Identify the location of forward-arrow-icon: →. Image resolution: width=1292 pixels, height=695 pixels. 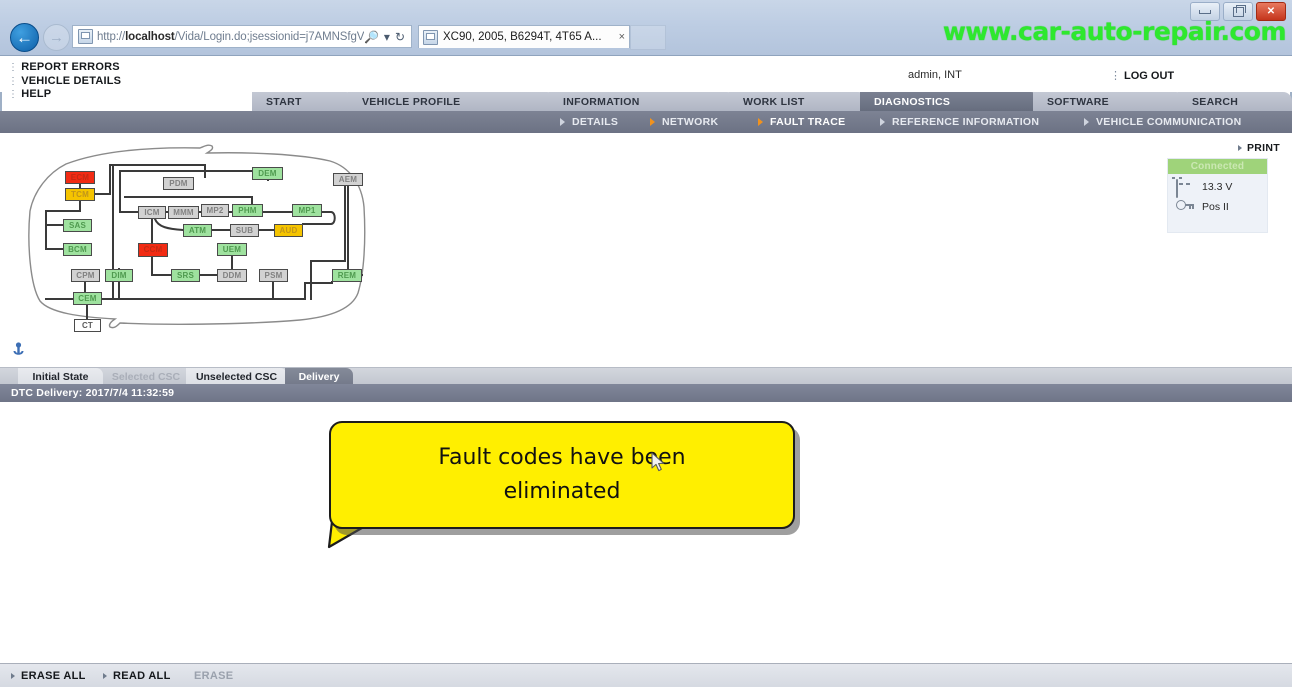
(56, 37).